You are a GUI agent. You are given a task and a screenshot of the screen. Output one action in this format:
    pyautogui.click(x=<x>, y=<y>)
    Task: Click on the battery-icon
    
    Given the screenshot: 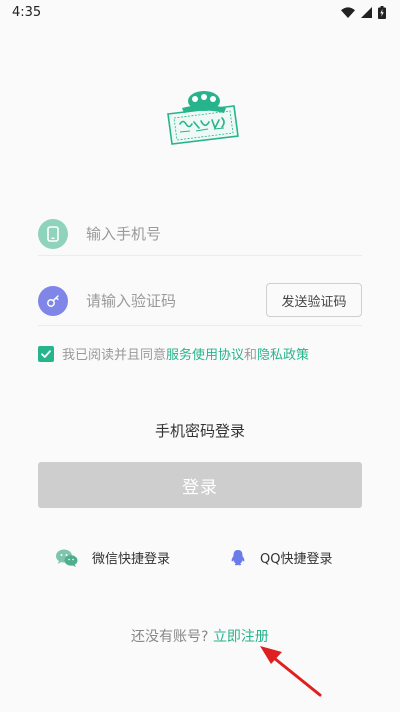 What is the action you would take?
    pyautogui.click(x=382, y=12)
    